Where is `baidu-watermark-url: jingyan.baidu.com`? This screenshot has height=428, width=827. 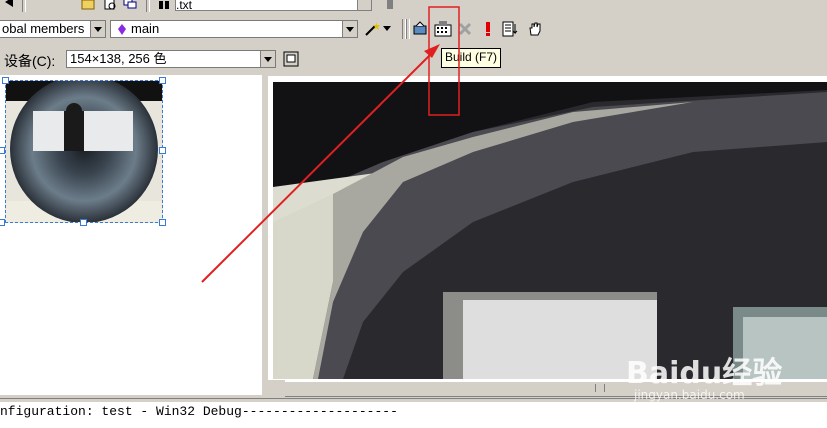
baidu-watermark-url: jingyan.baidu.com is located at coordinates (689, 395).